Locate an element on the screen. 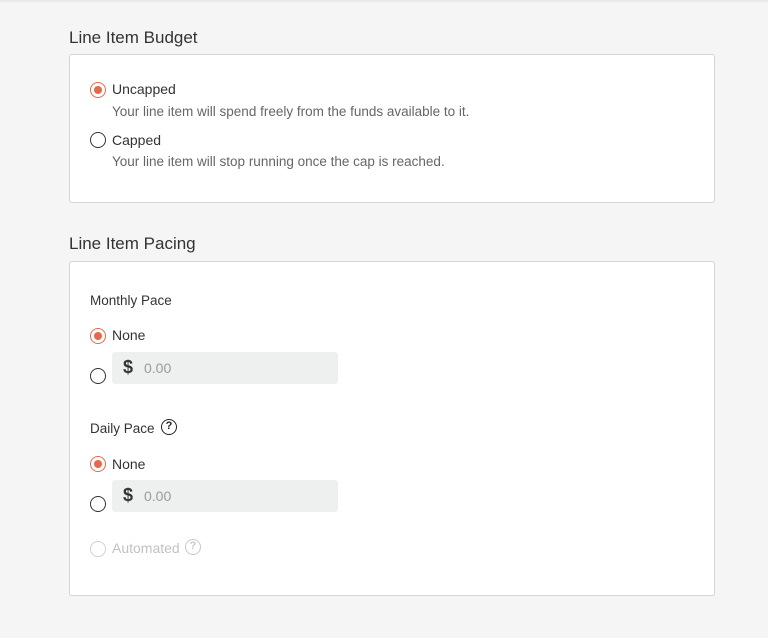 The height and width of the screenshot is (638, 768). monthly-amount-field: $ is located at coordinates (225, 368).